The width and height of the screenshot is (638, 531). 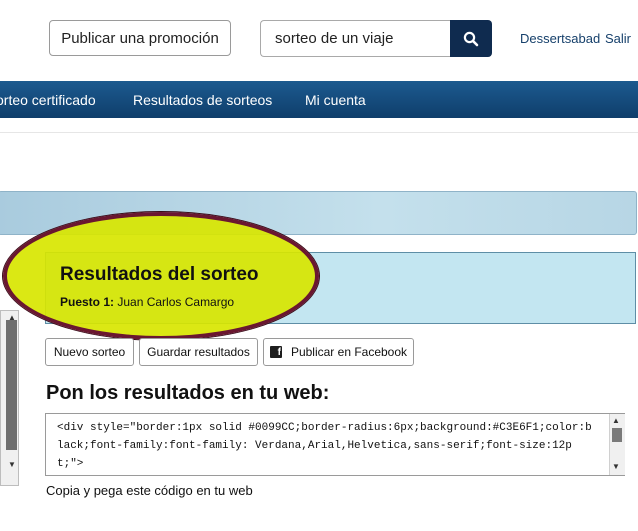 What do you see at coordinates (11, 385) in the screenshot?
I see `left-scrollbar-thumb` at bounding box center [11, 385].